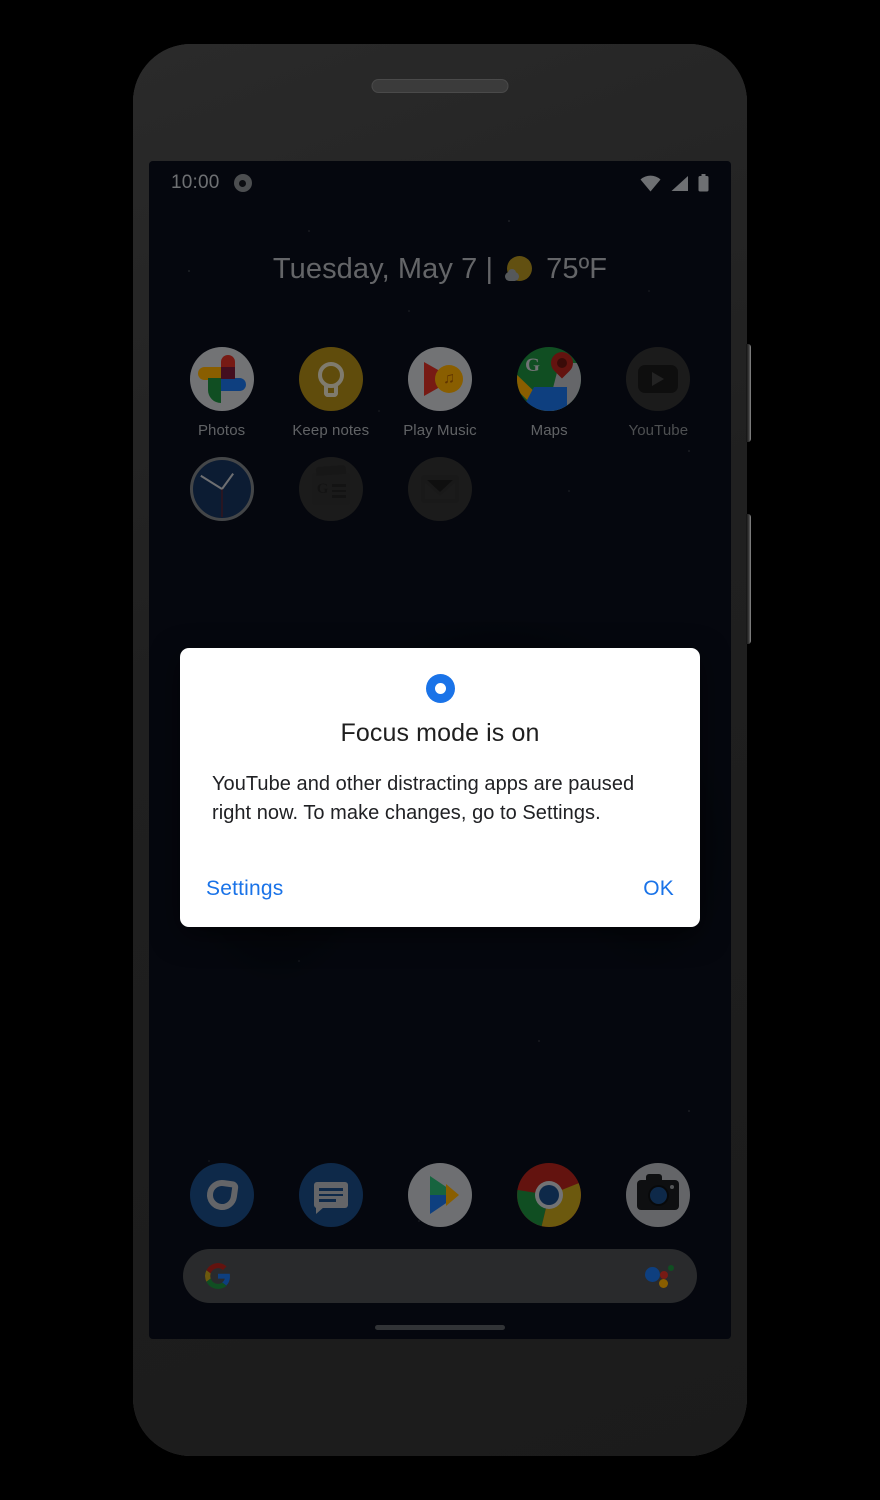  I want to click on ok-button: OK, so click(658, 889).